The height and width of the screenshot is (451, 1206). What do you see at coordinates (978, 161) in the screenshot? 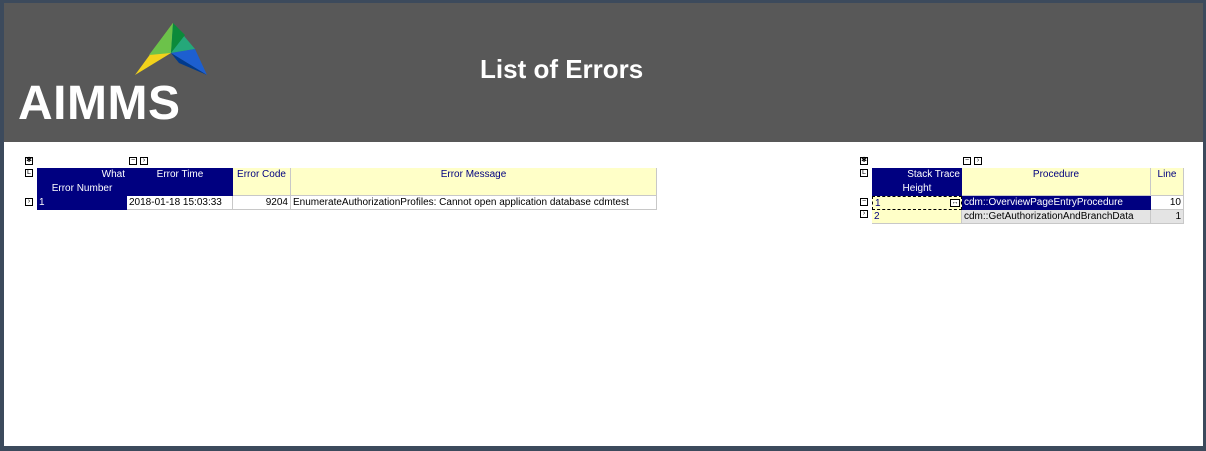
I see `stack-expand-columns-icon: ›` at bounding box center [978, 161].